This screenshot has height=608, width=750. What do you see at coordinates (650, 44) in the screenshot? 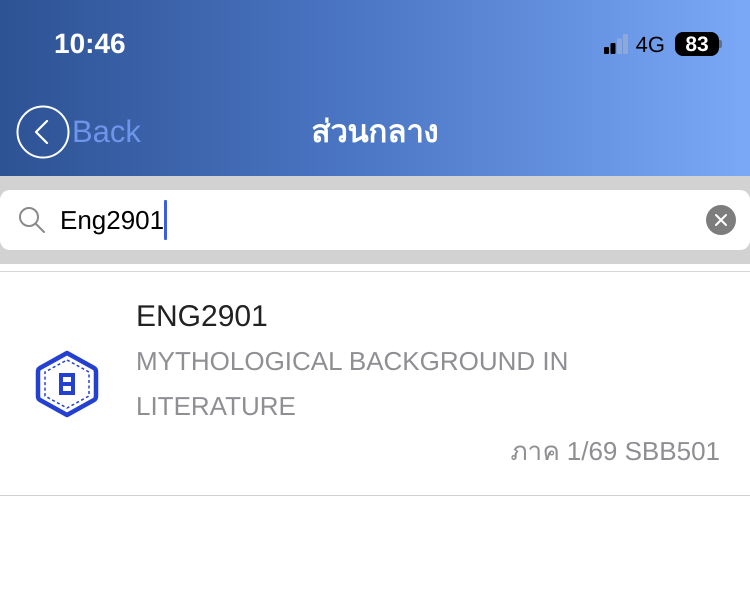
I see `network-label: 4G` at bounding box center [650, 44].